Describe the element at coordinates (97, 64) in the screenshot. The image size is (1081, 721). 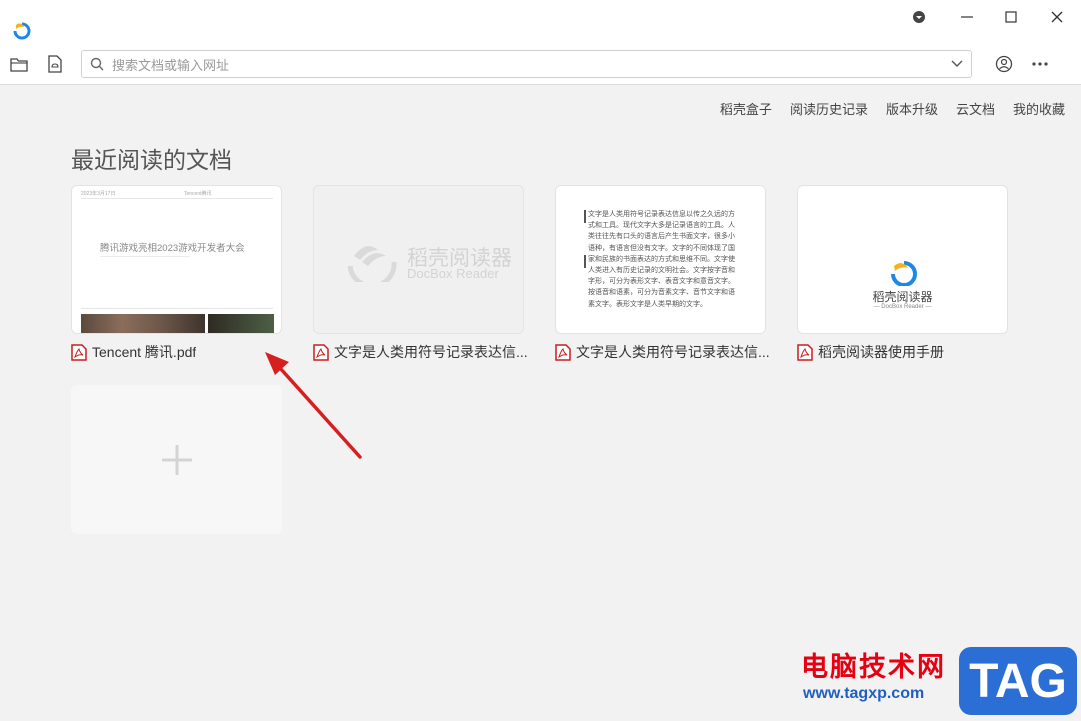
I see `search-icon` at that location.